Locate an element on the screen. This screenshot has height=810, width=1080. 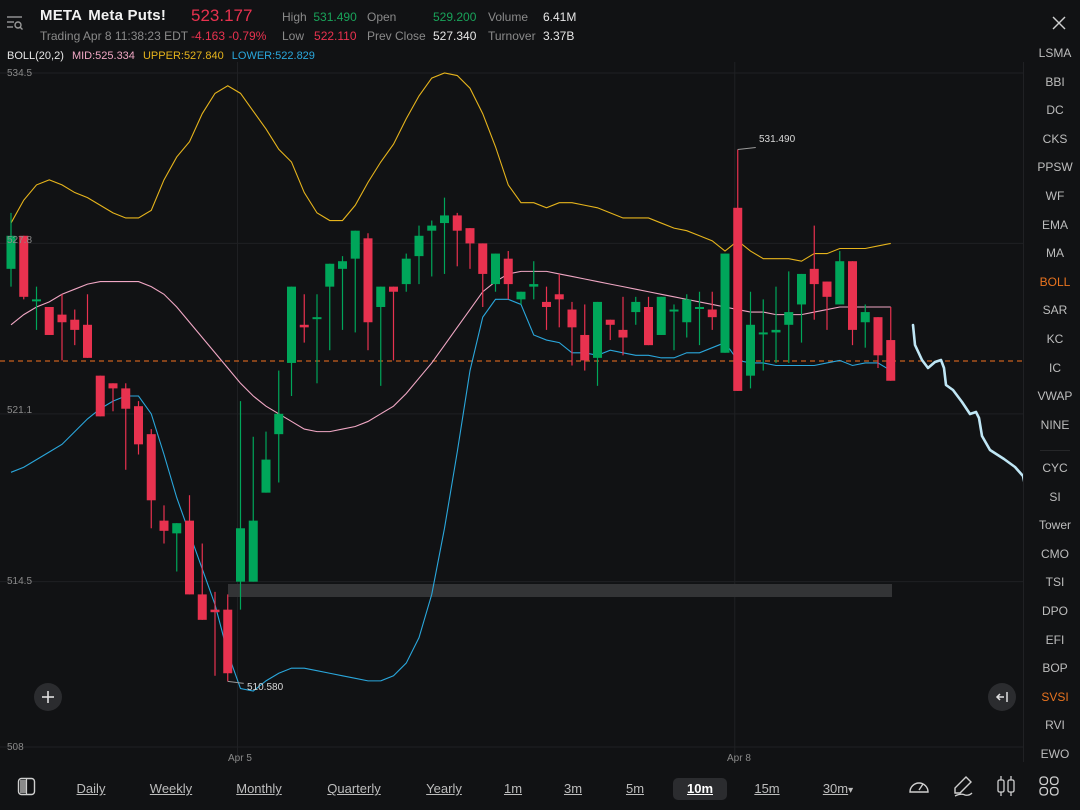
sidebar-item-rvi: RVI is located at coordinates (1055, 725).